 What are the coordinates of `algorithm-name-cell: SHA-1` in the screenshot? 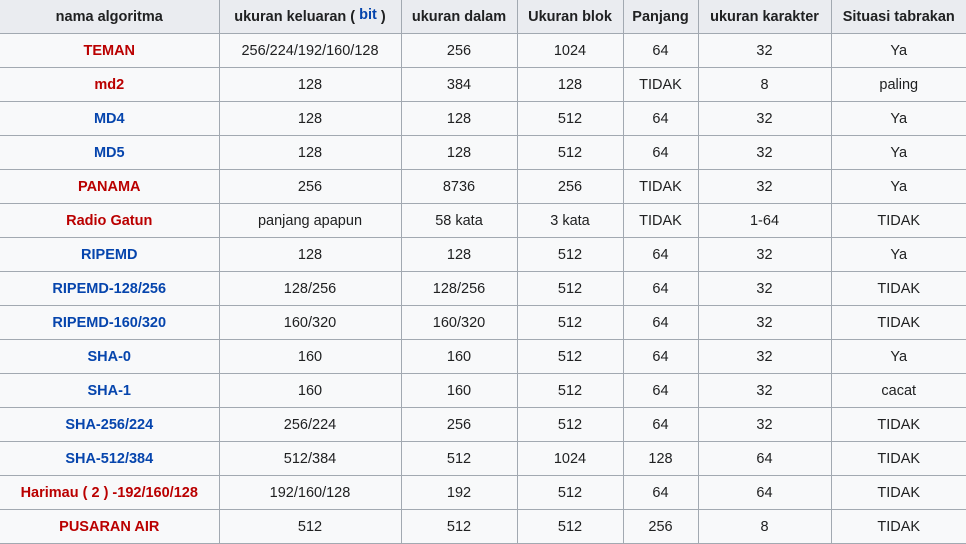 It's located at (110, 390).